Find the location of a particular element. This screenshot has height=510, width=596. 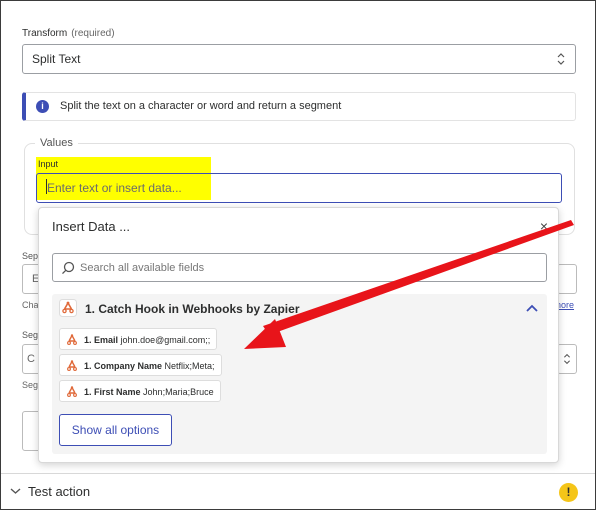

transform-select: Split Text is located at coordinates (299, 59).